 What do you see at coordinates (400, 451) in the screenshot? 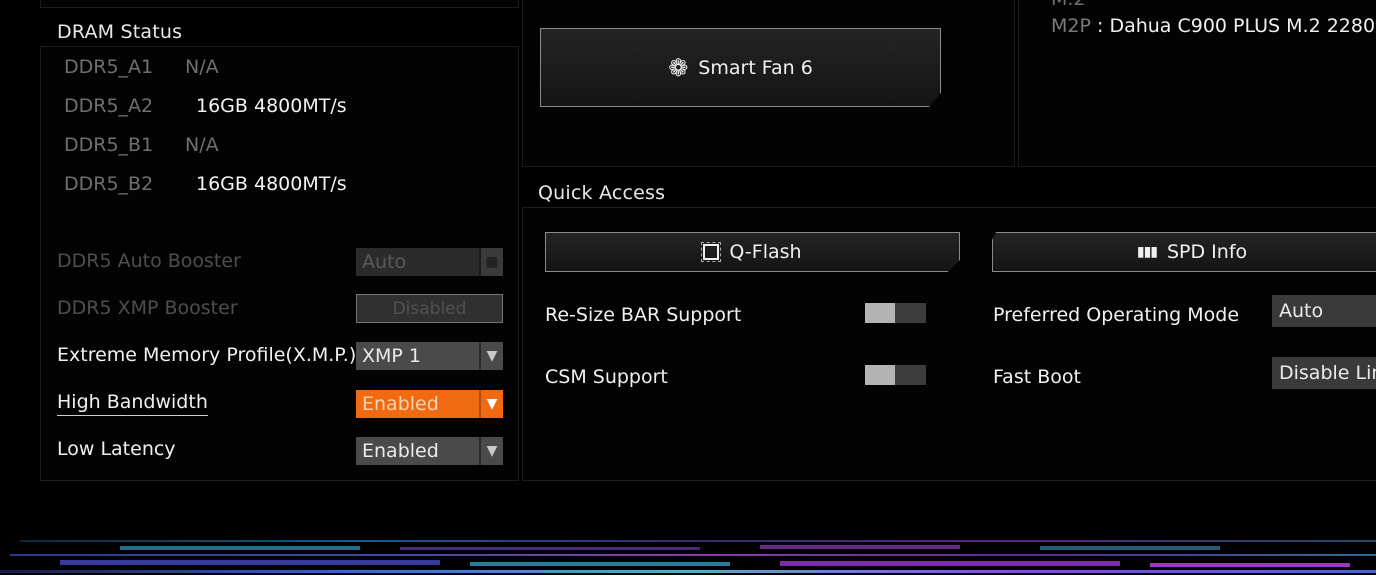
I see `low-latency-value: Enabled` at bounding box center [400, 451].